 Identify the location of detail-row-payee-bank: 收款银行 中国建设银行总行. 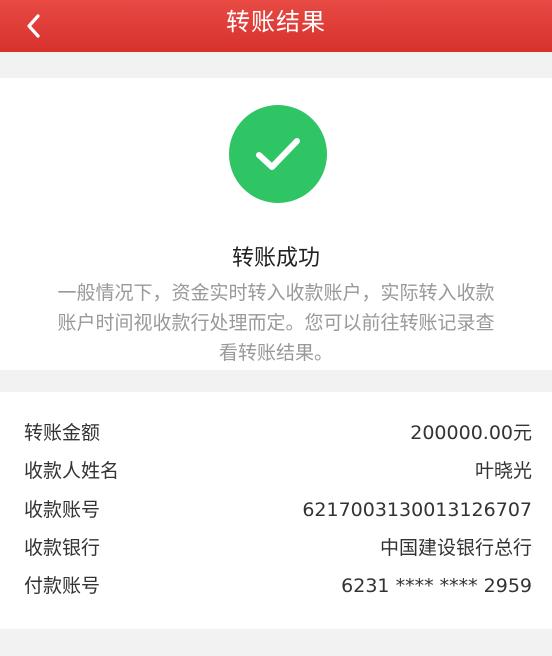
(276, 548).